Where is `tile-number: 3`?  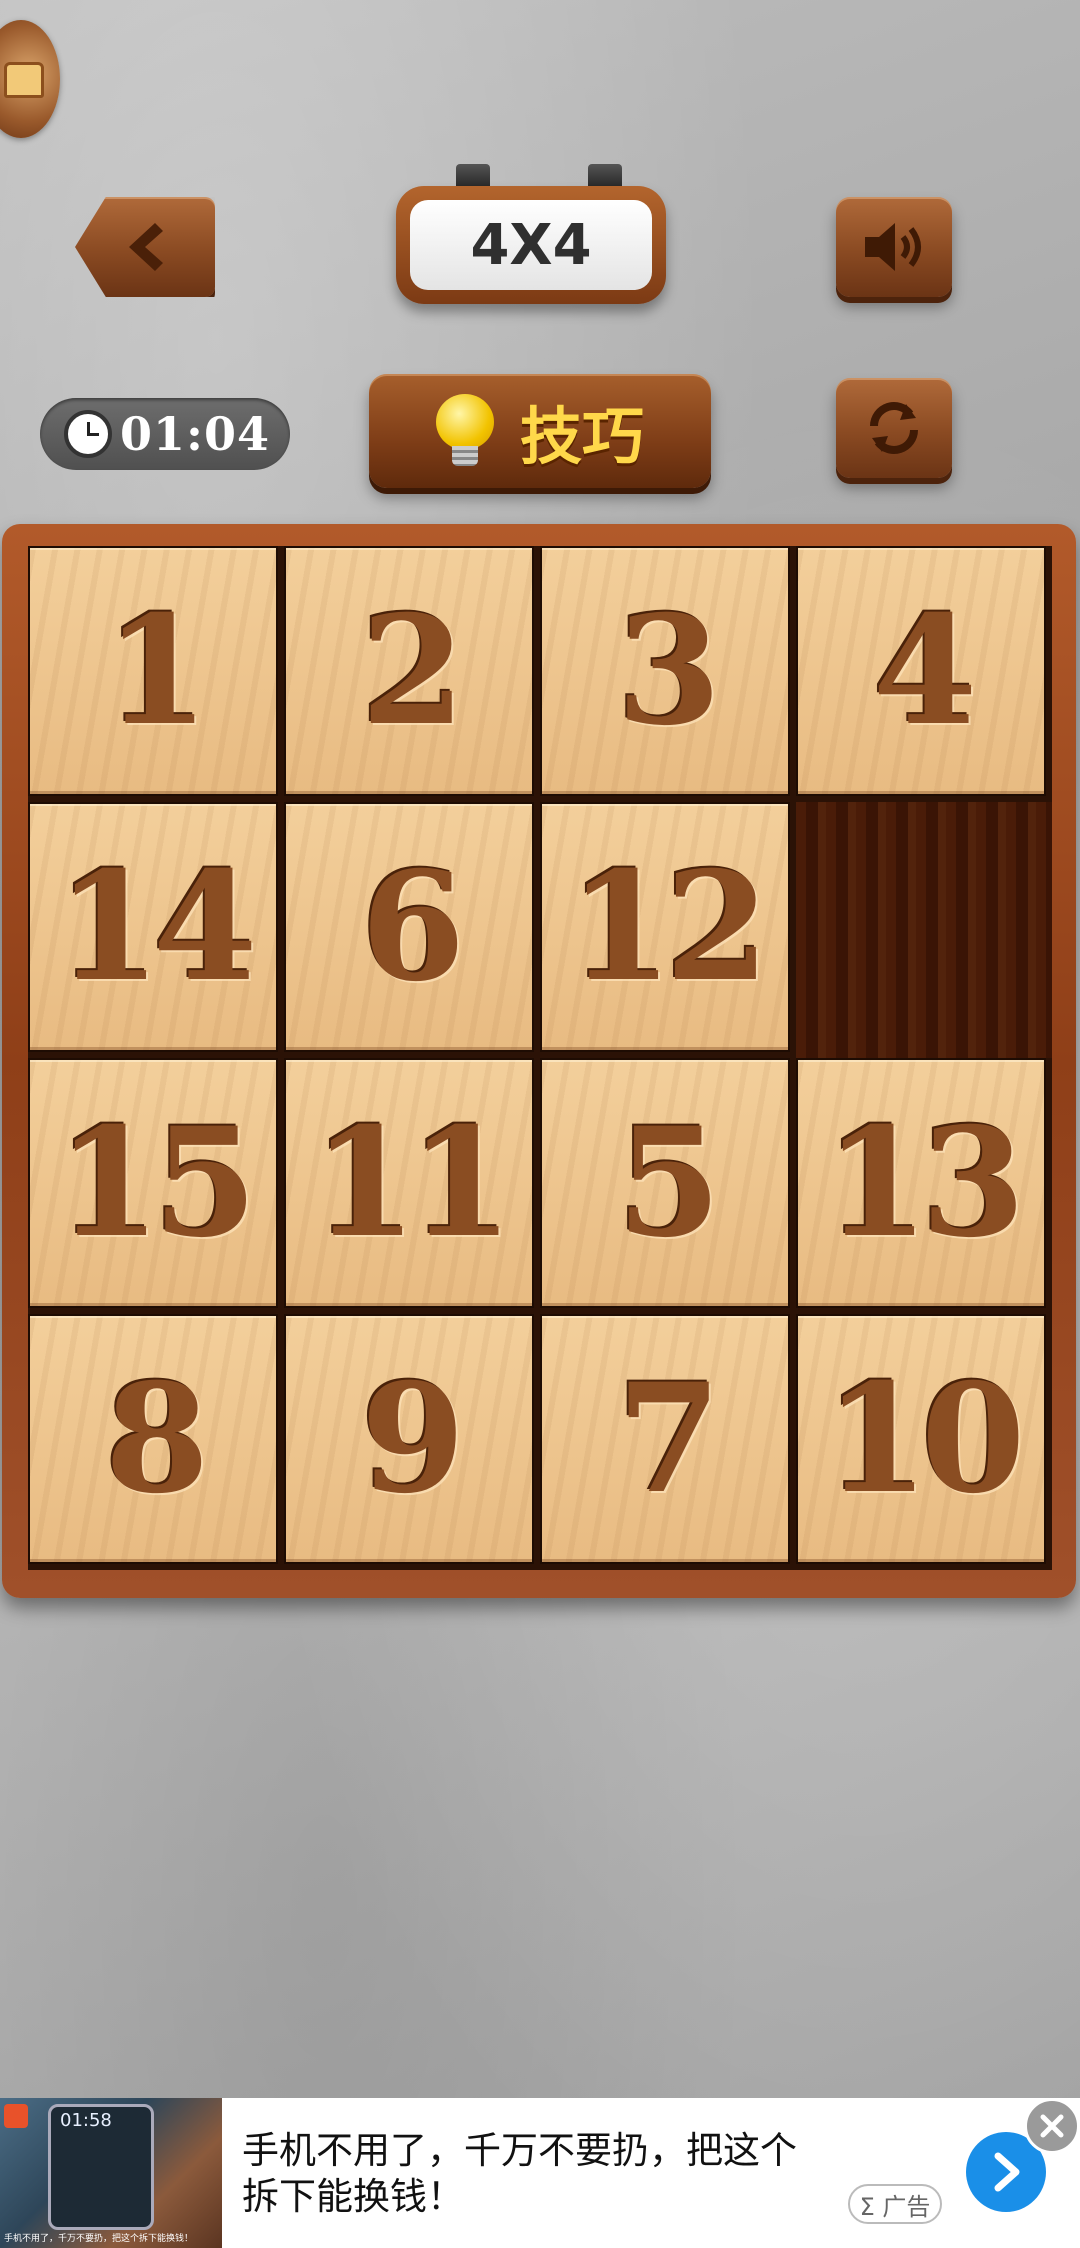
tile-number: 3 is located at coordinates (668, 671).